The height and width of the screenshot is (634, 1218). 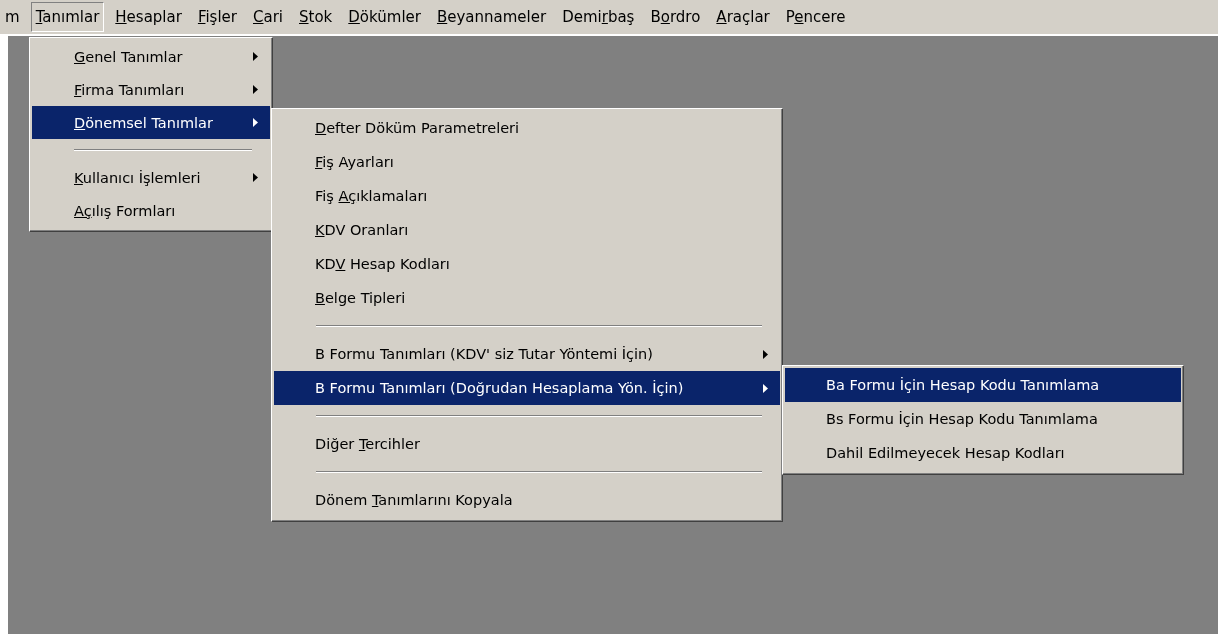 What do you see at coordinates (675, 17) in the screenshot?
I see `menu-bar-item: Bordro` at bounding box center [675, 17].